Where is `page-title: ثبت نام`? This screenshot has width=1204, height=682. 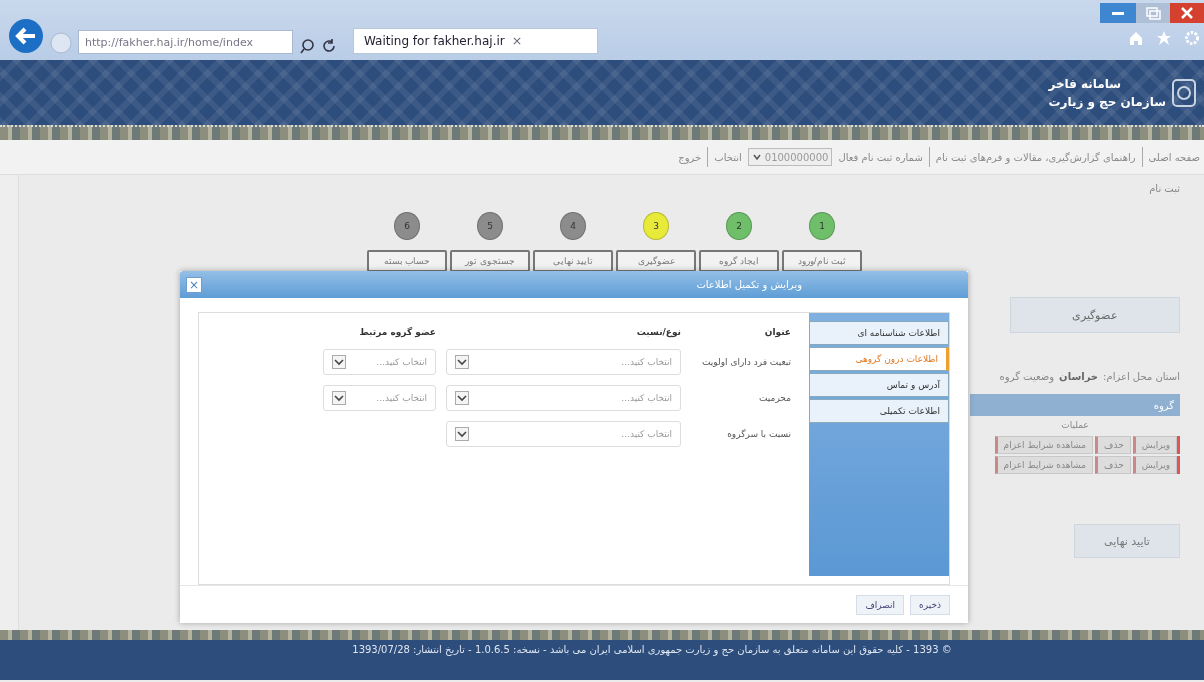 page-title: ثبت نام is located at coordinates (1164, 188).